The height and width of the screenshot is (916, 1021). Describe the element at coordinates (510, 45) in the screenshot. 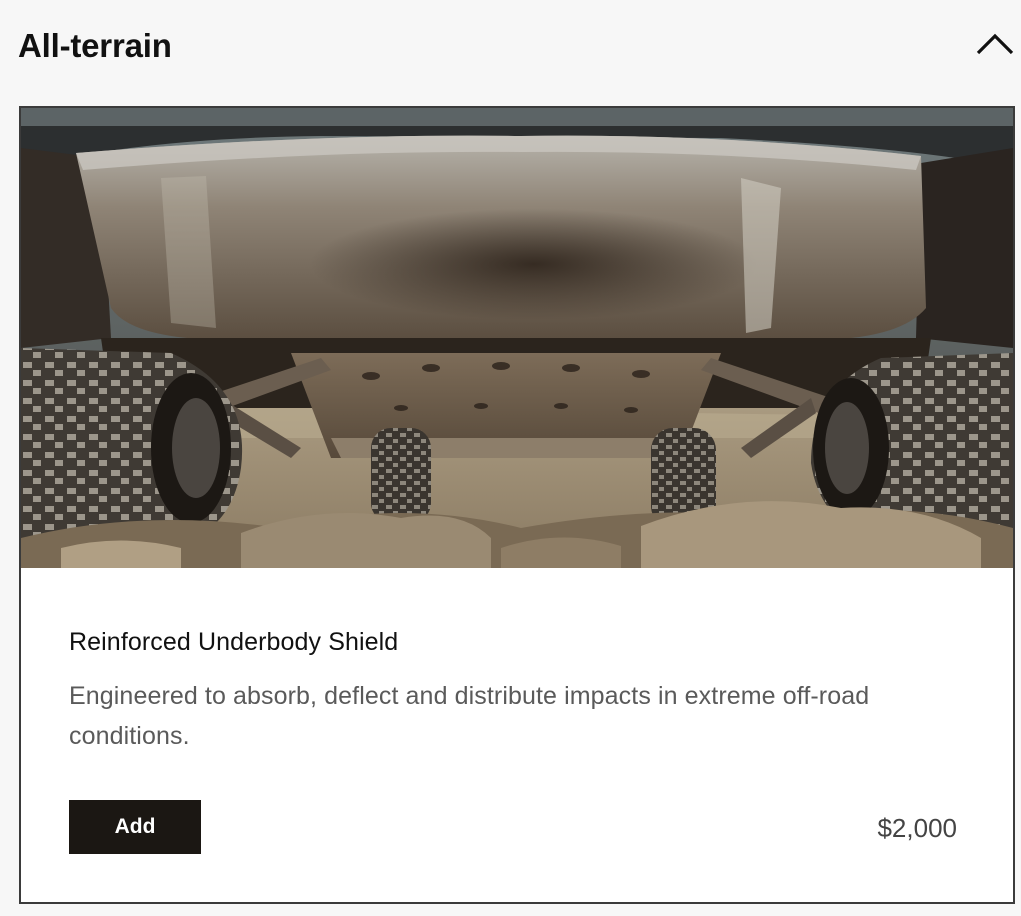

I see `section-header-all-terrain: All-terrain` at that location.